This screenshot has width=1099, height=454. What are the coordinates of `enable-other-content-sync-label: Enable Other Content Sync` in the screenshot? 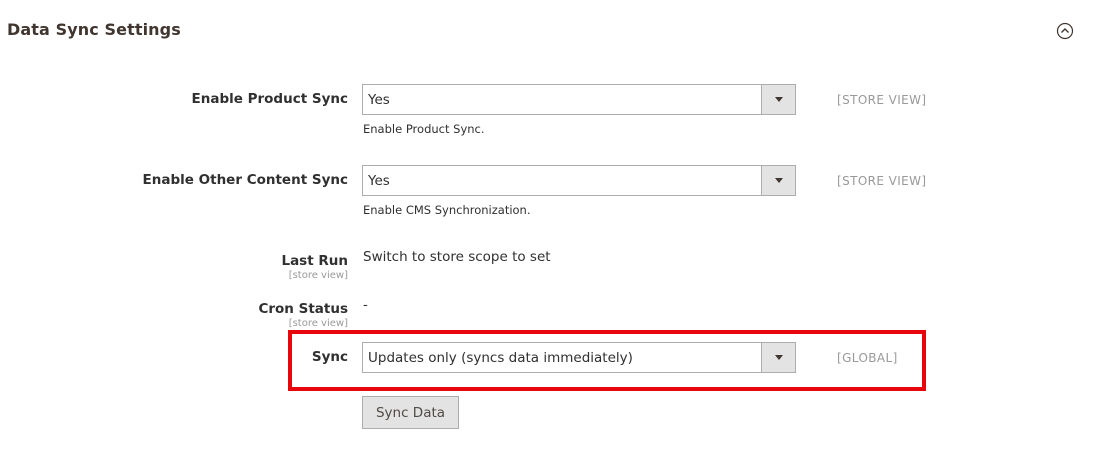 It's located at (245, 180).